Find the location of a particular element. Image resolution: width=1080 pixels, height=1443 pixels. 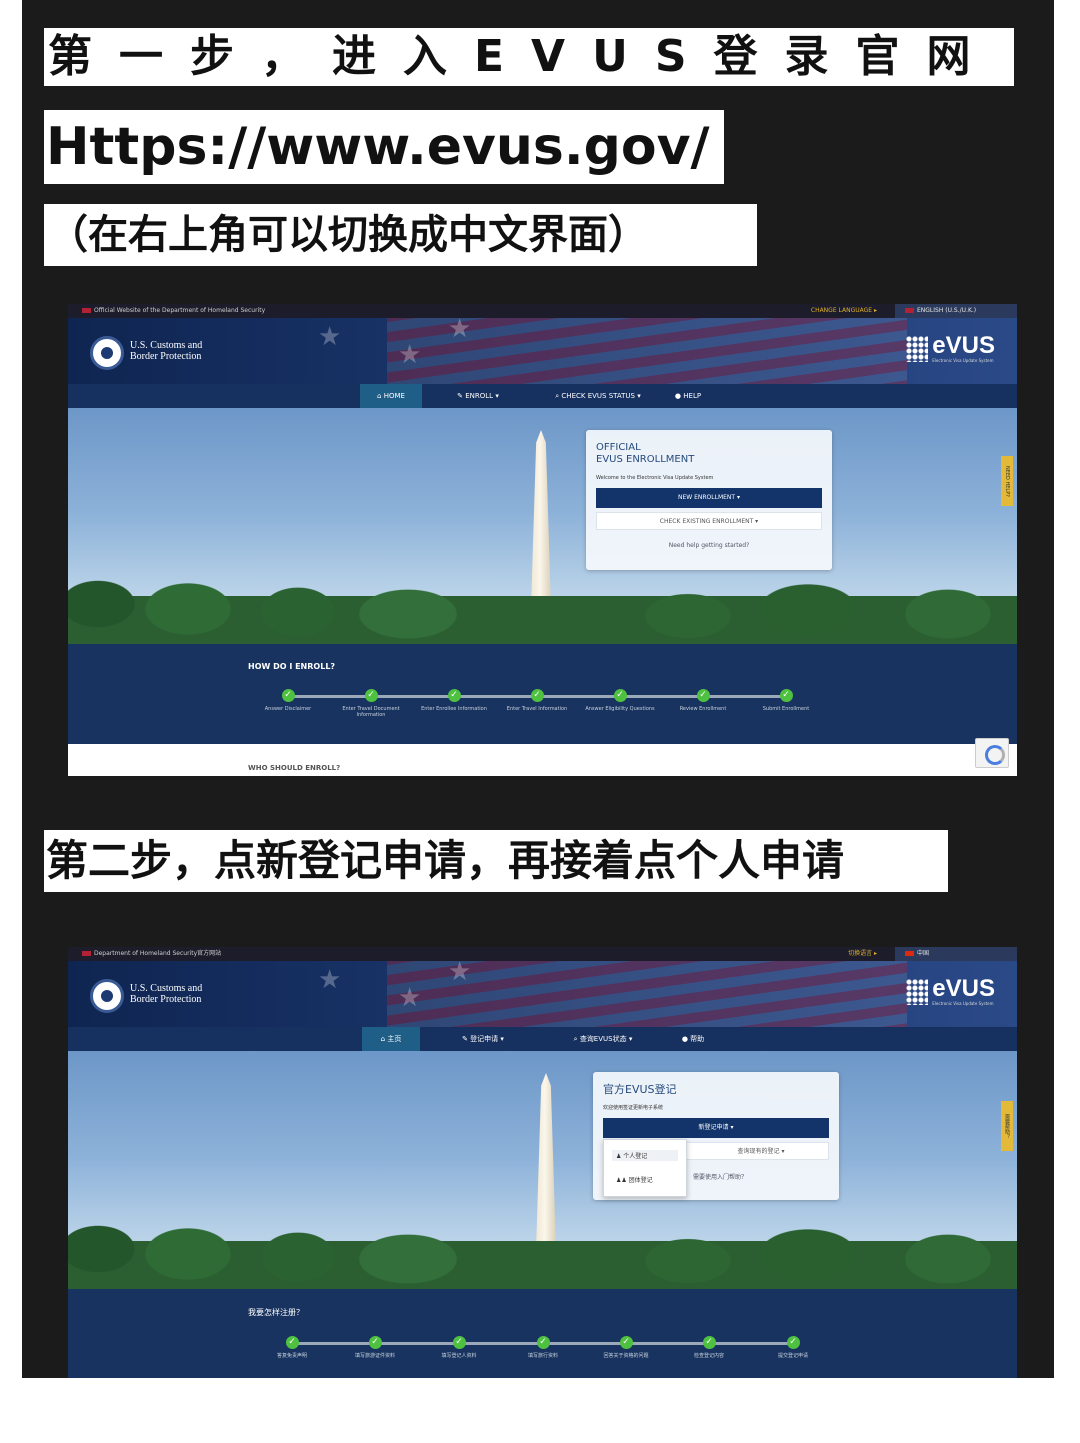

language-selector: 中国 is located at coordinates (956, 954).